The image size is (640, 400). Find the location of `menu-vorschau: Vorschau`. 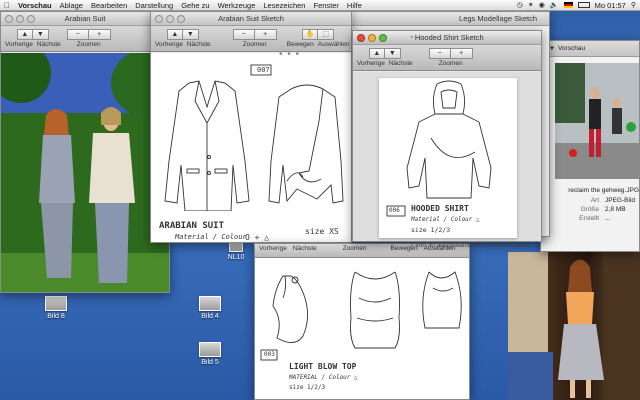

menu-vorschau: Vorschau is located at coordinates (35, 5).